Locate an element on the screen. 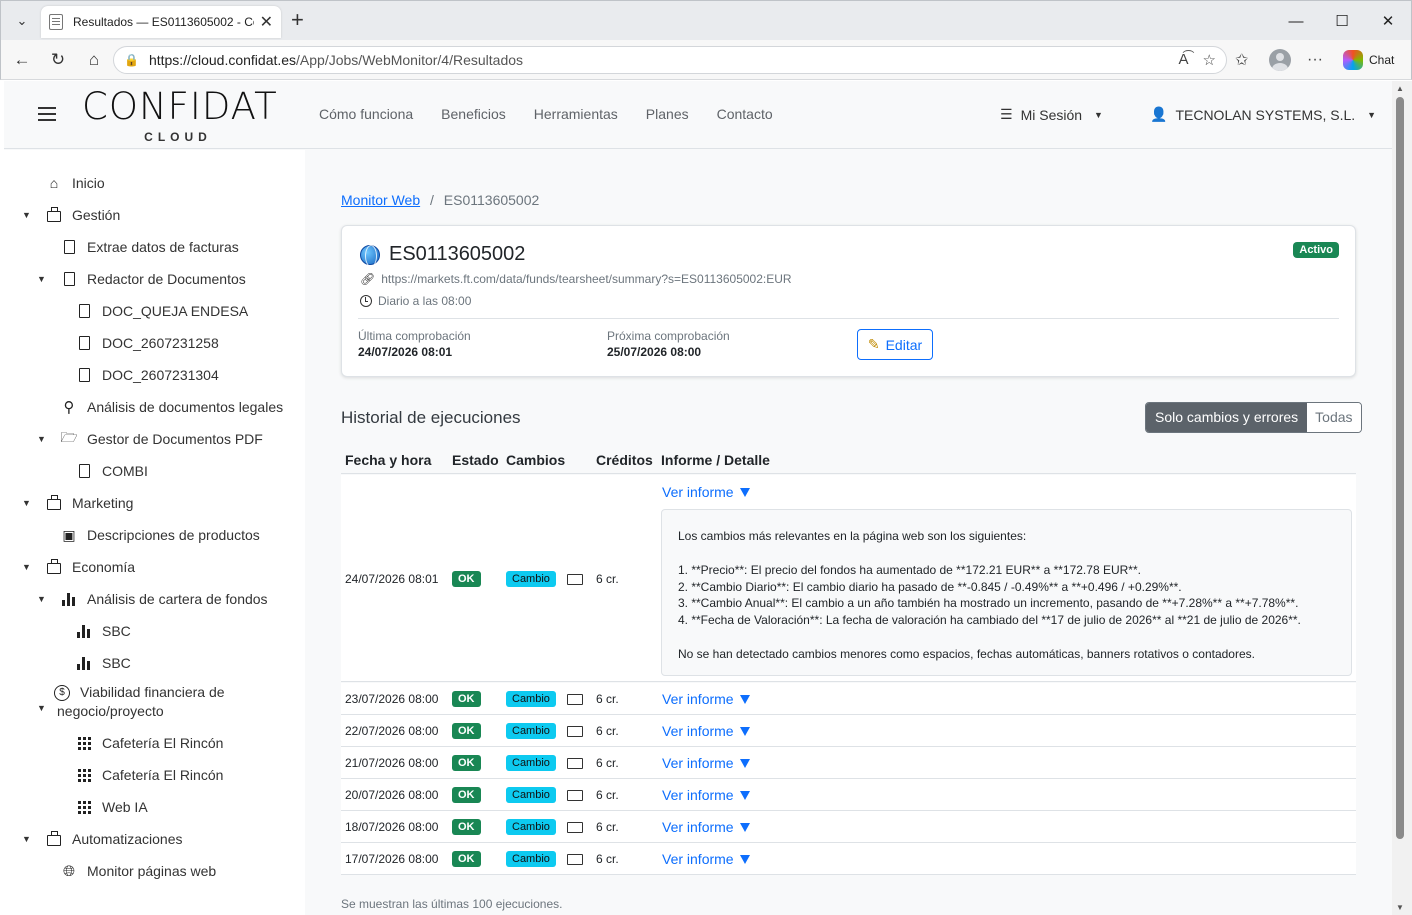  company-menu: 👤 TECNOLAN SYSTEMS, S.L. ▼ is located at coordinates (1263, 114).